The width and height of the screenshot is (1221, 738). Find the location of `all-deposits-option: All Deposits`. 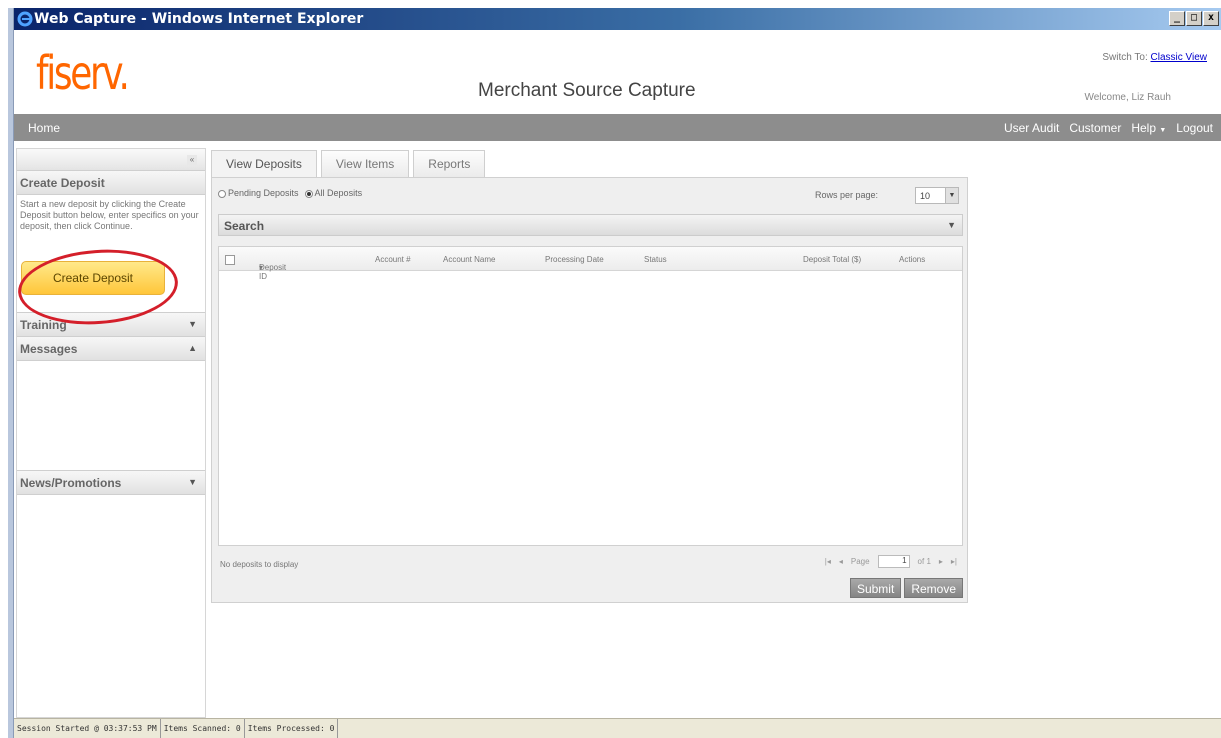

all-deposits-option: All Deposits is located at coordinates (333, 193).